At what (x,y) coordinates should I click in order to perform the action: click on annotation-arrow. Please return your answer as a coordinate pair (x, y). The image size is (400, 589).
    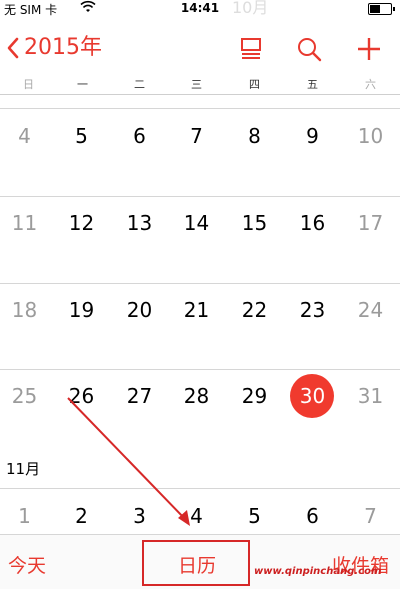
    Looking at the image, I should click on (128, 461).